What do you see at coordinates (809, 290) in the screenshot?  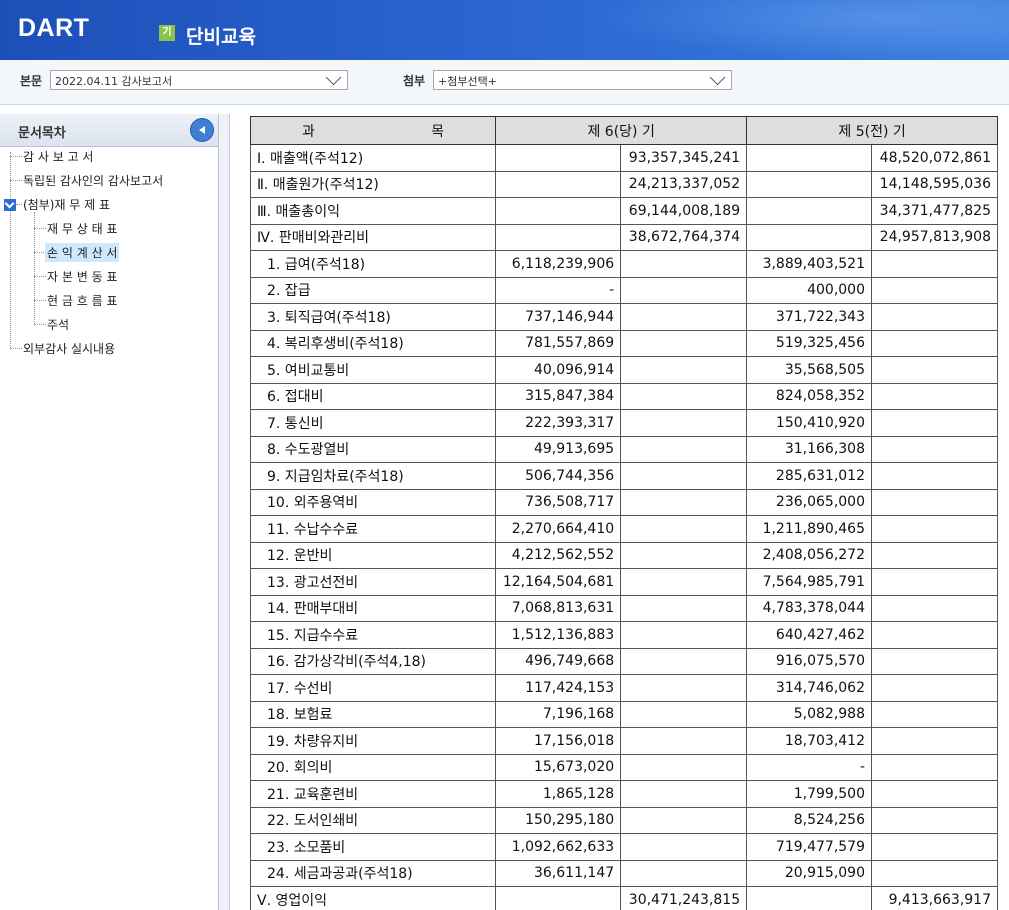 I see `amount-cell: 400,000` at bounding box center [809, 290].